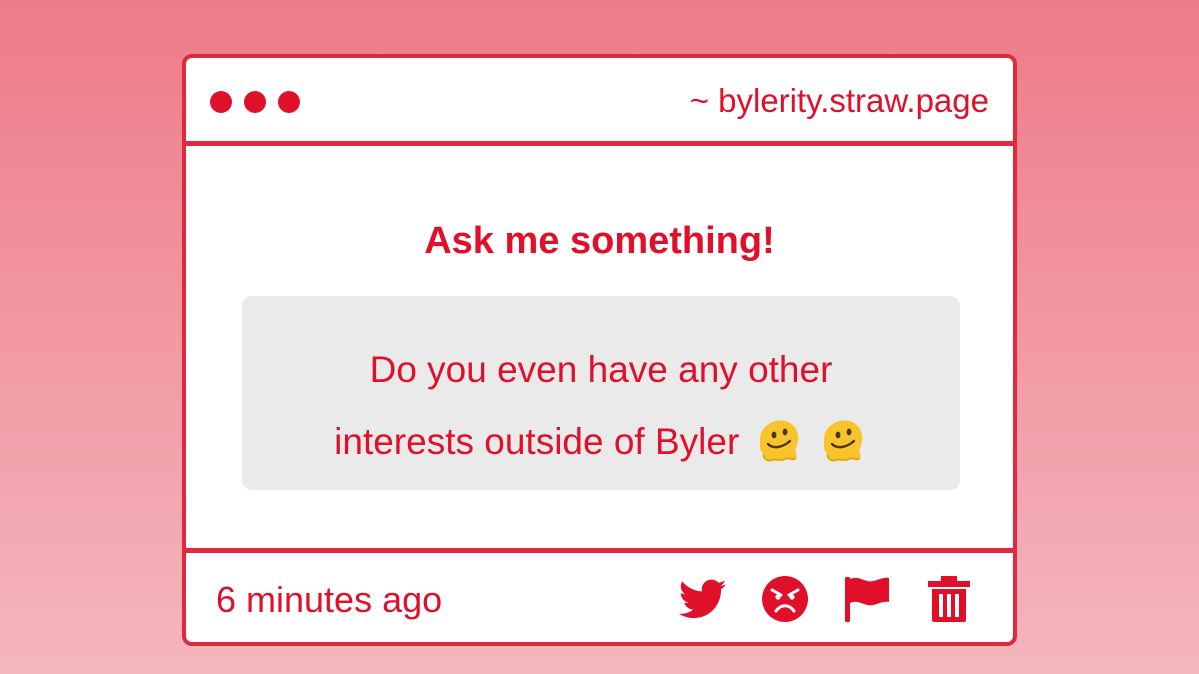  Describe the element at coordinates (329, 599) in the screenshot. I see `timestamp: 6 minutes ago` at that location.